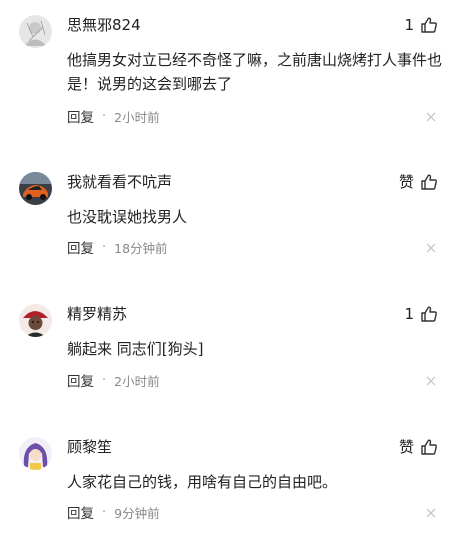  Describe the element at coordinates (97, 314) in the screenshot. I see `username: 精罗精苏` at that location.